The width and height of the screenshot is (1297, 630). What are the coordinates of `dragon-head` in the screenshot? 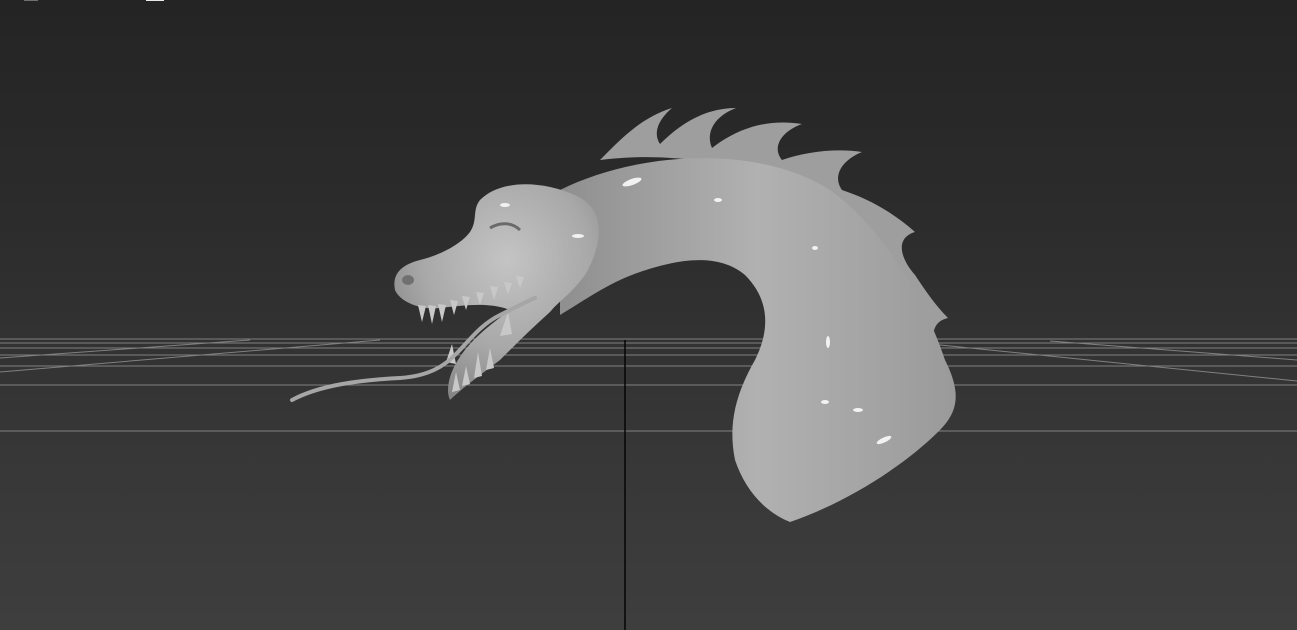 It's located at (496, 292).